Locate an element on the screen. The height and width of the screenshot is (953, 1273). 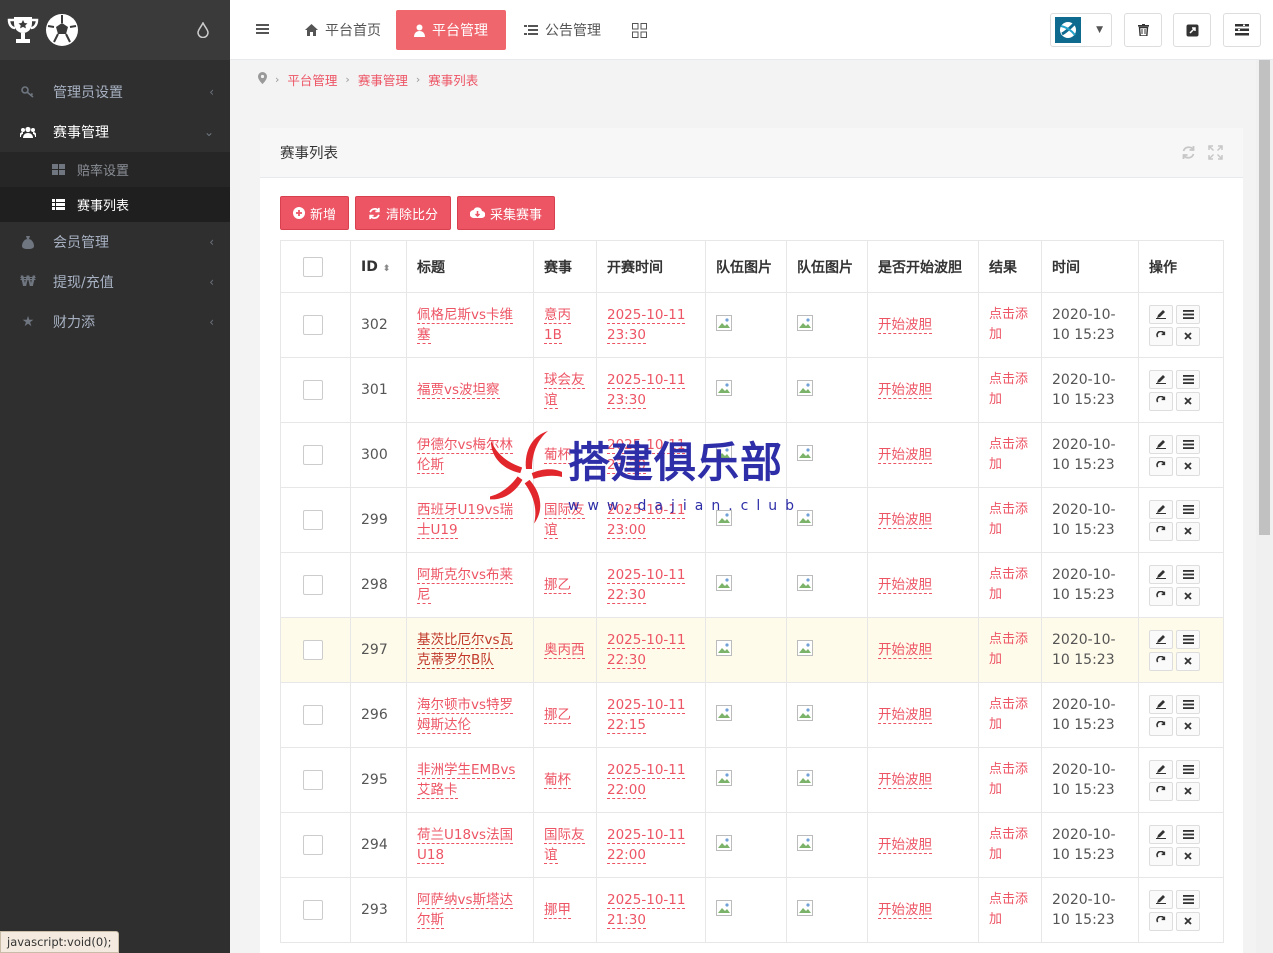
expand-icon is located at coordinates (1215, 152).